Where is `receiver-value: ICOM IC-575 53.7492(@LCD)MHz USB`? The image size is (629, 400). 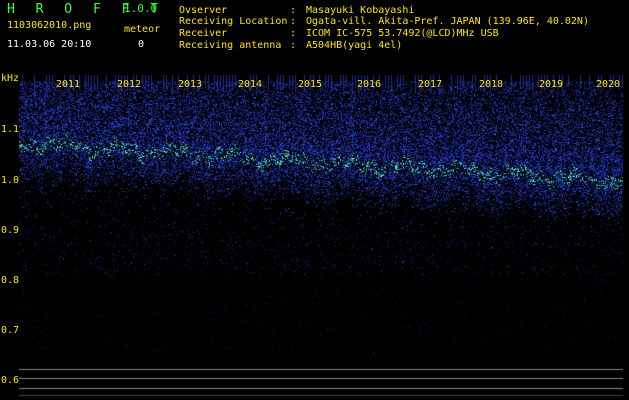
receiver-value: ICOM IC-575 53.7492(@LCD)MHz USB is located at coordinates (402, 33).